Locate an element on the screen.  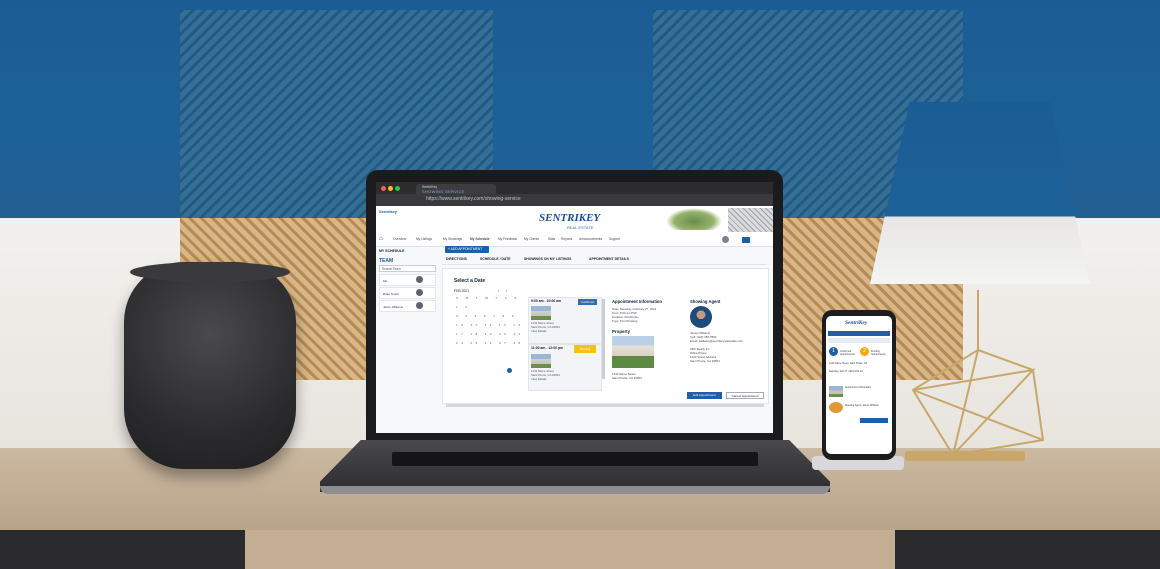
schedule-title: MY SCHEDULE is located at coordinates (392, 251).